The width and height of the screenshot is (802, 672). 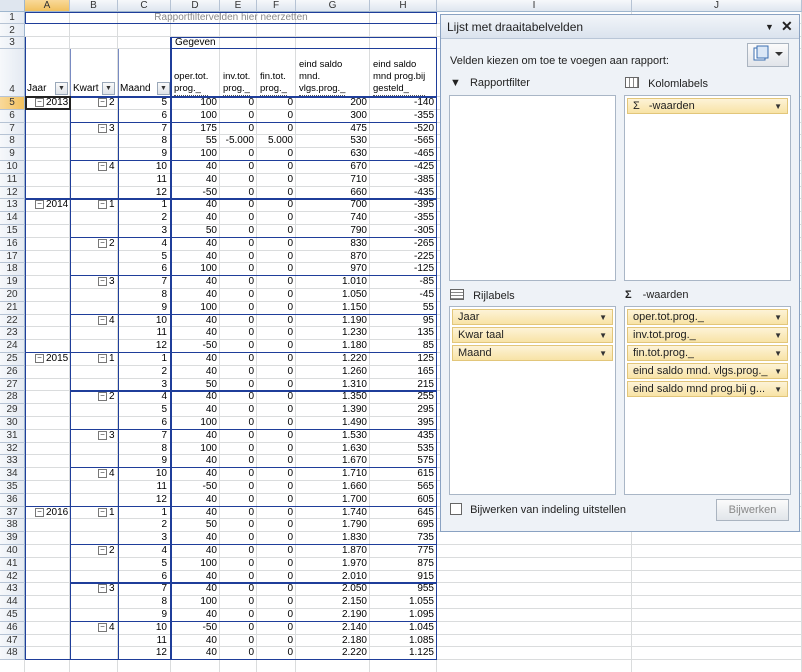 What do you see at coordinates (532, 353) in the screenshot?
I see `row-field-item: Maand ▼` at bounding box center [532, 353].